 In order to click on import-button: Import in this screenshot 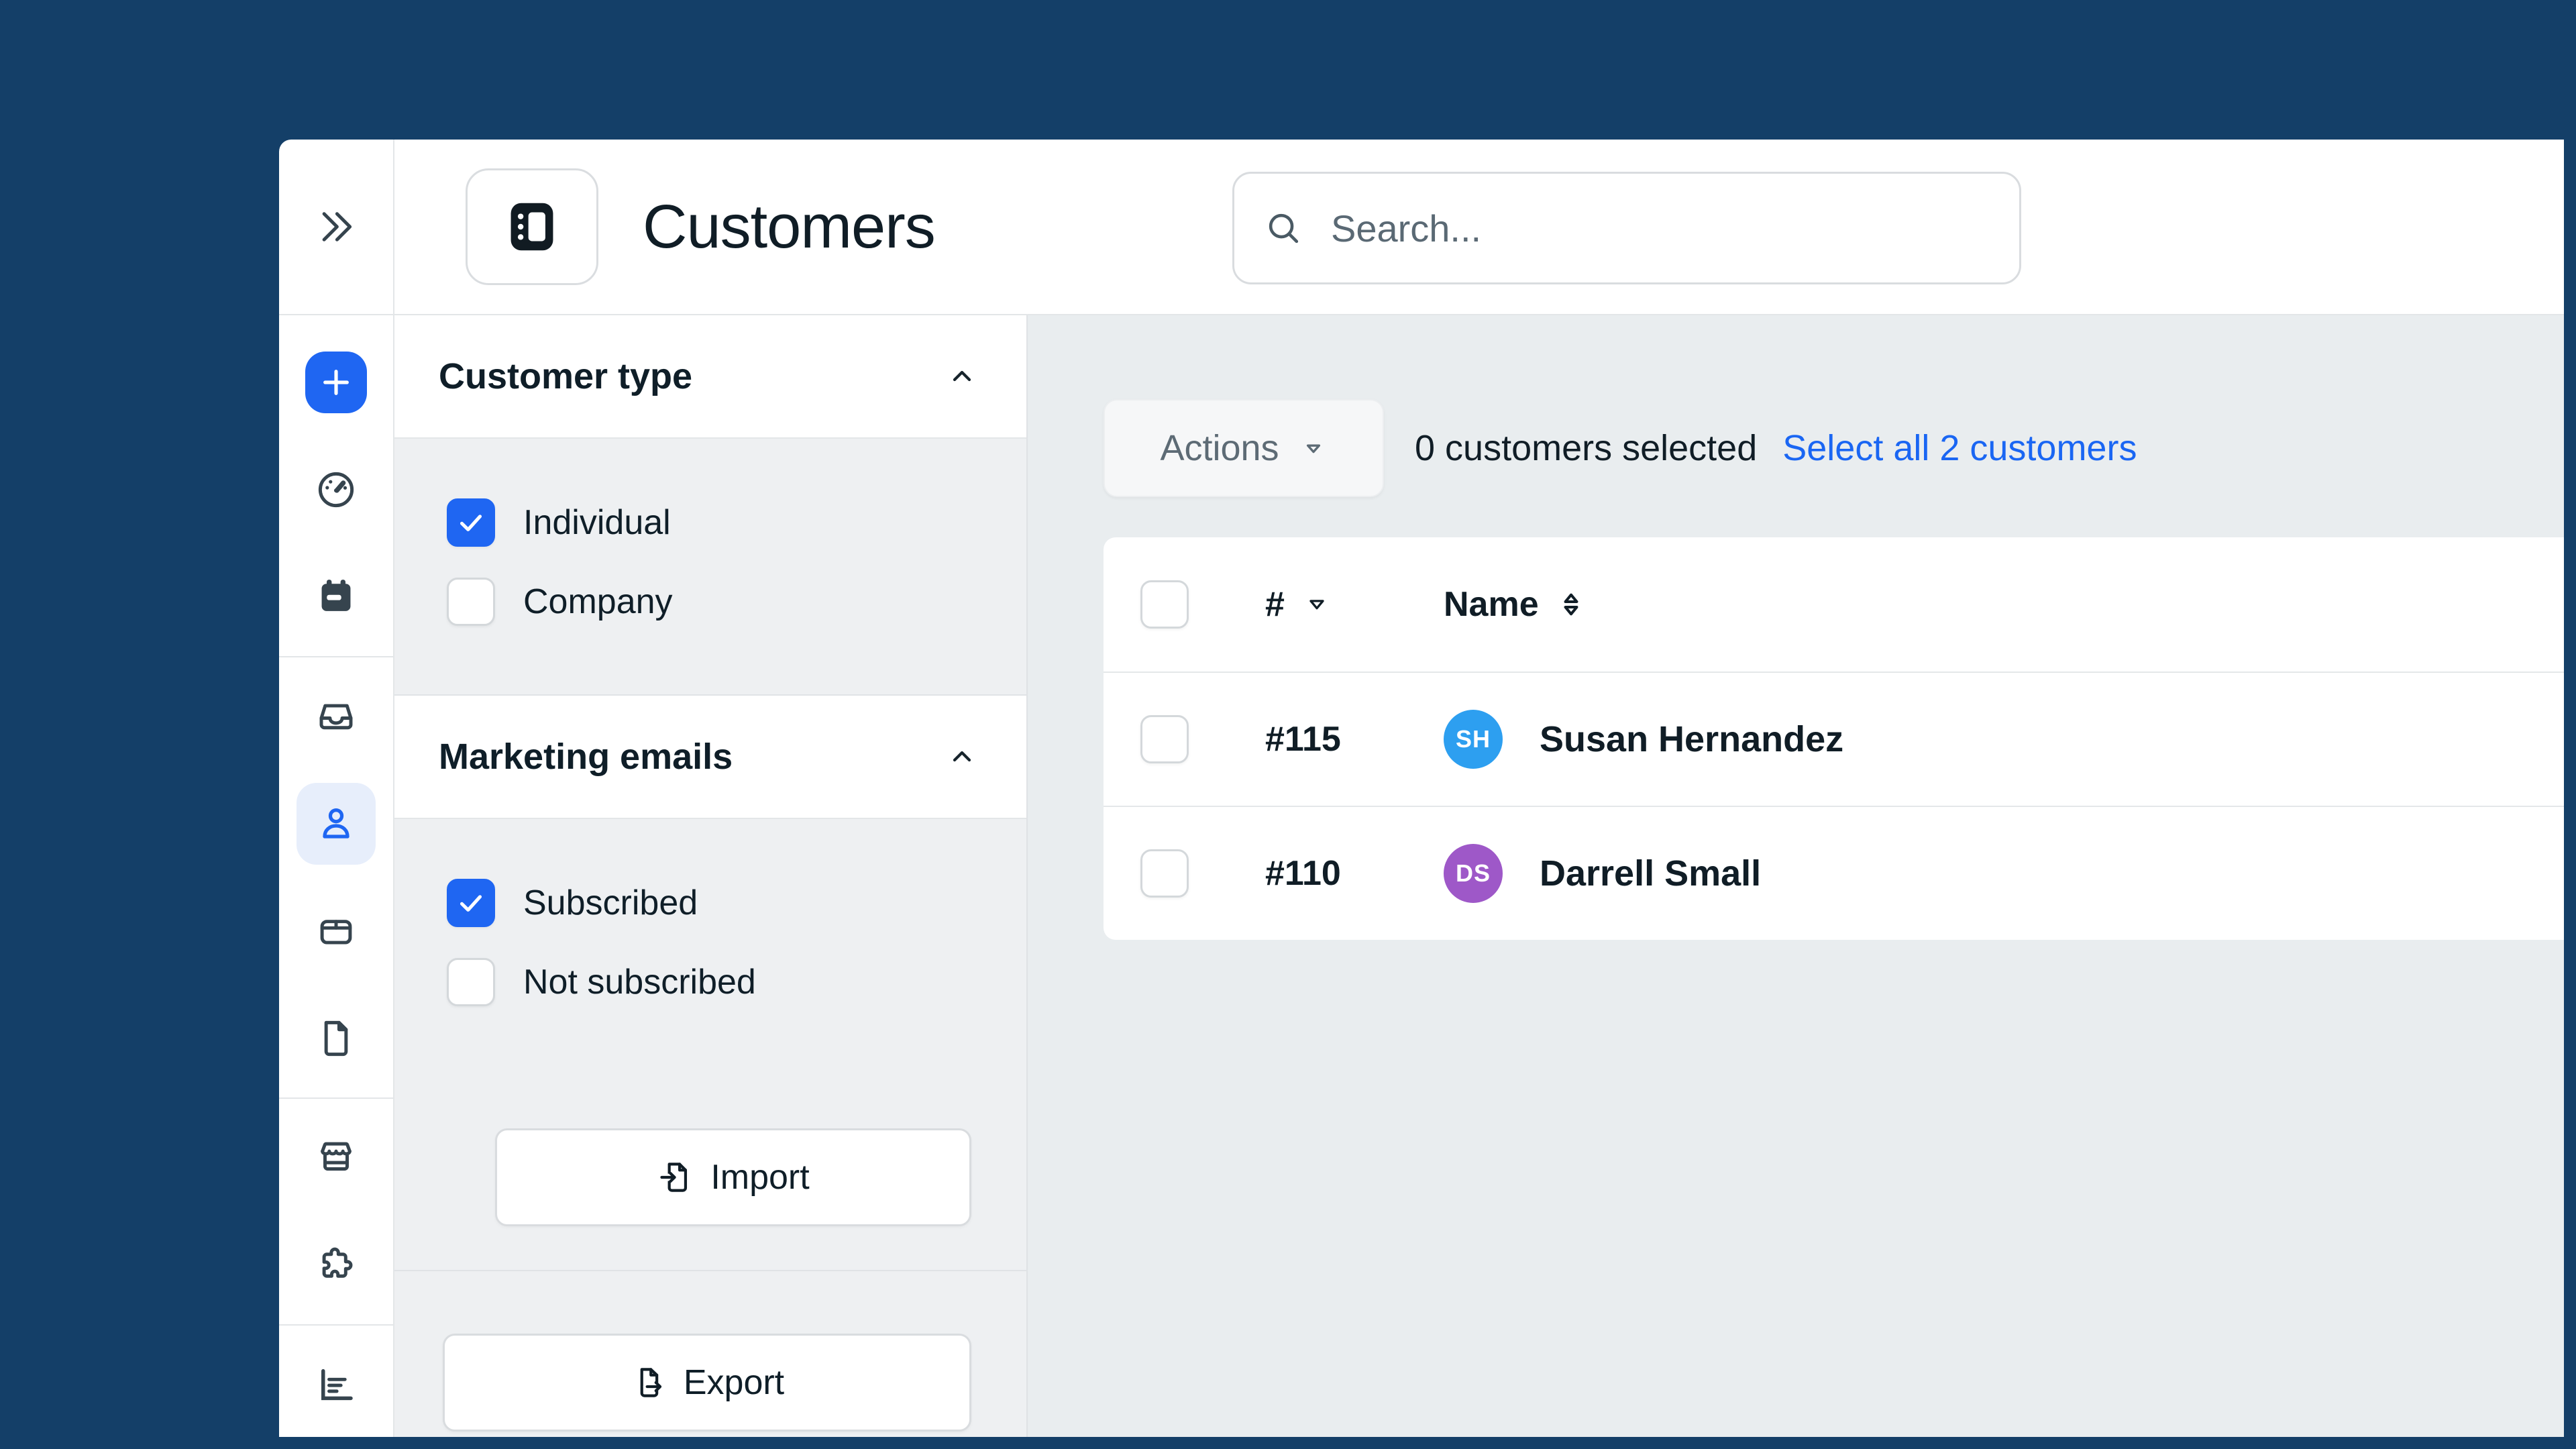, I will do `click(733, 1177)`.